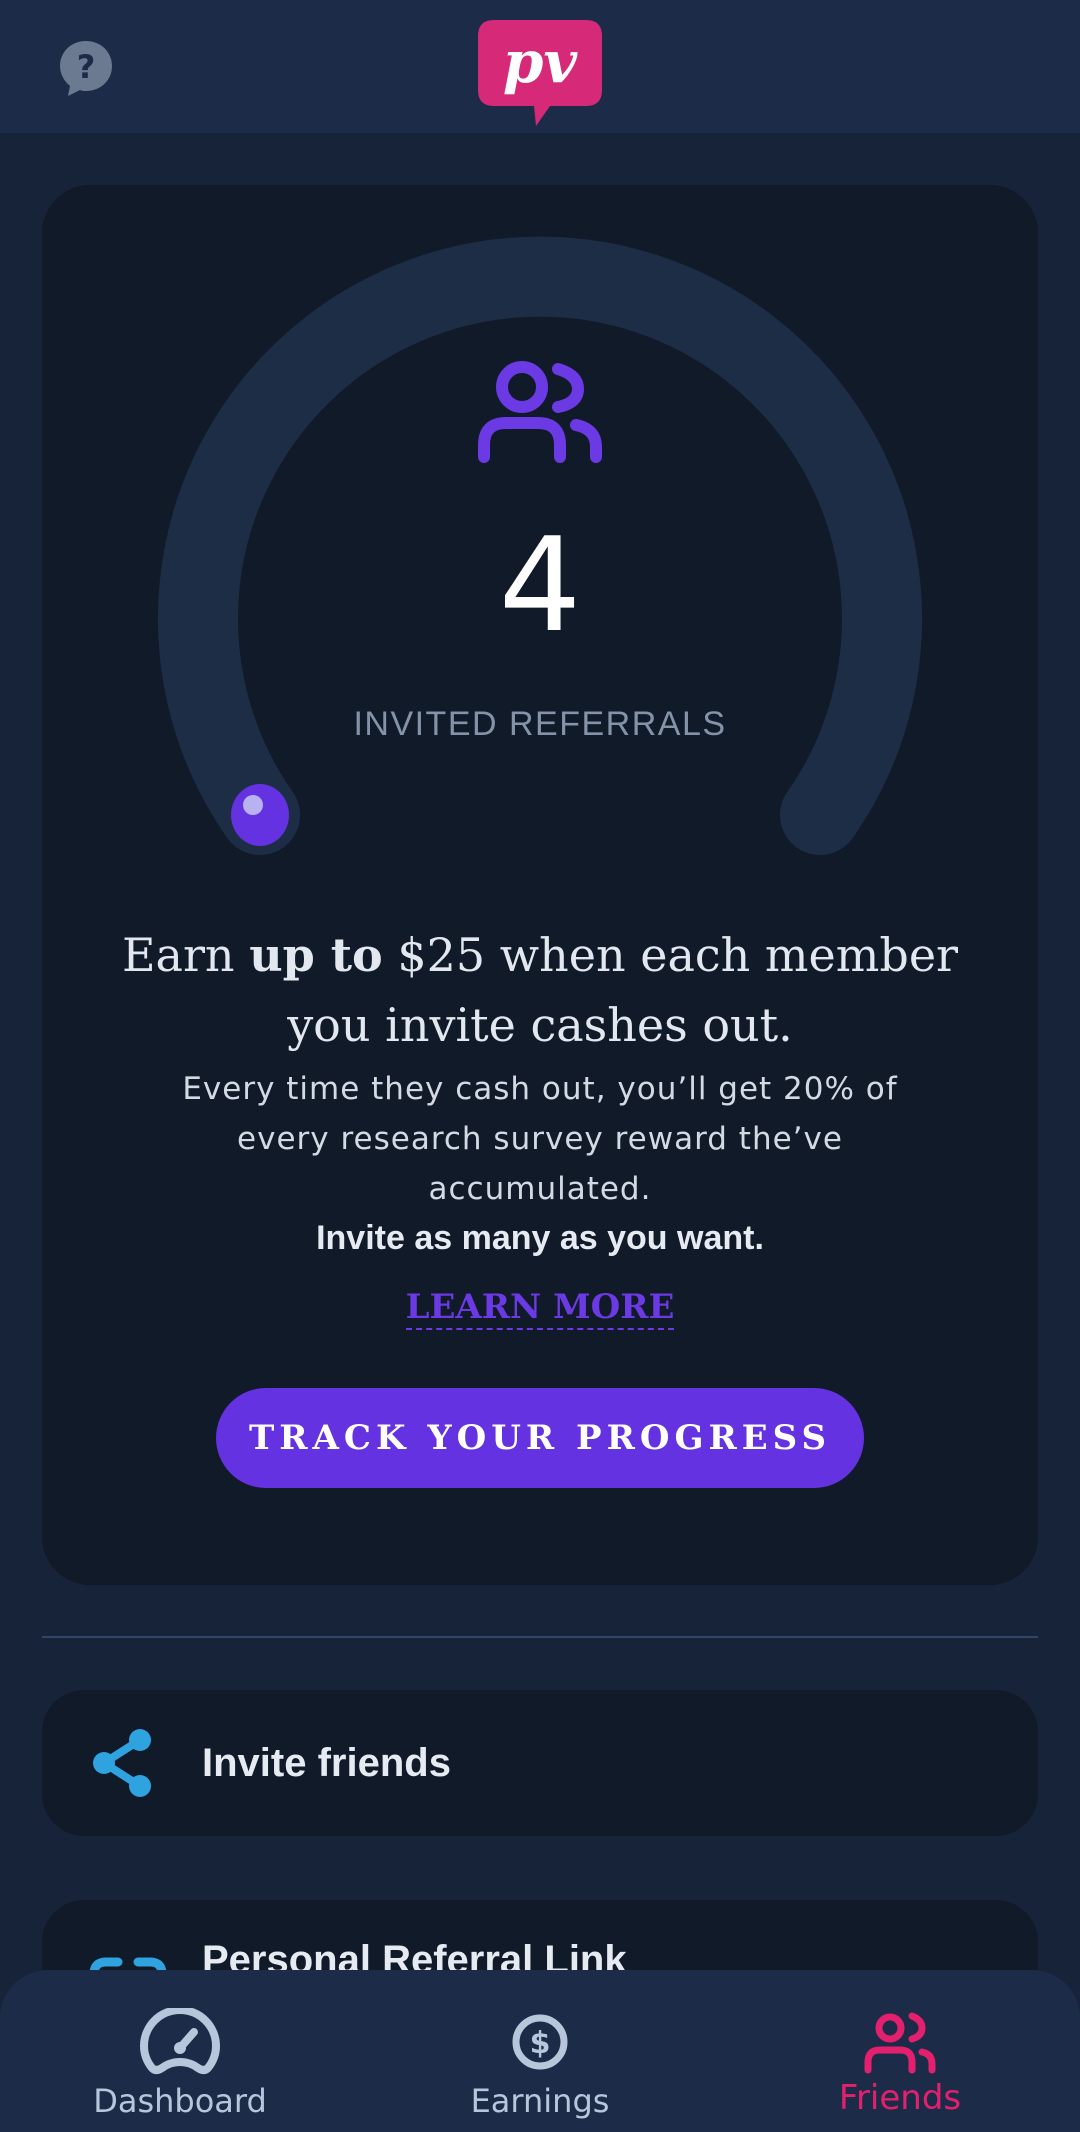 Image resolution: width=1080 pixels, height=2132 pixels. I want to click on referral-count: 4, so click(540, 585).